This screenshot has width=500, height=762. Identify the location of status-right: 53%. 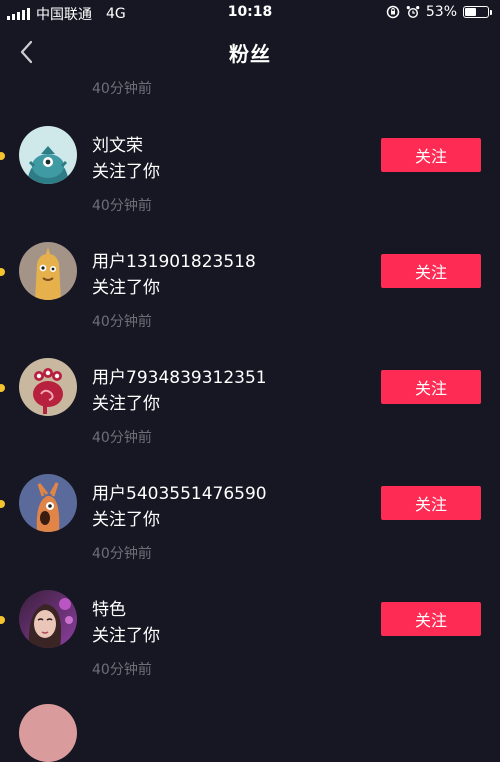
(439, 12).